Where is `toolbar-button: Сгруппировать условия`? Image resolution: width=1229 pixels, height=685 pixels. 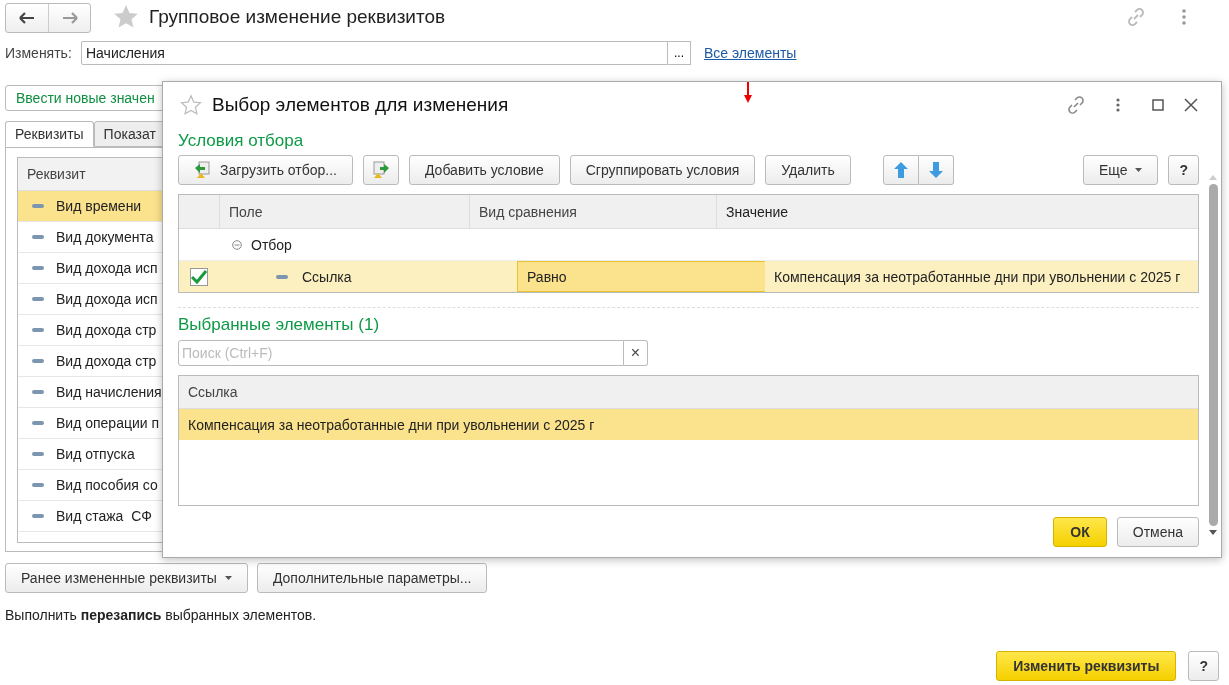
toolbar-button: Сгруппировать условия is located at coordinates (662, 170).